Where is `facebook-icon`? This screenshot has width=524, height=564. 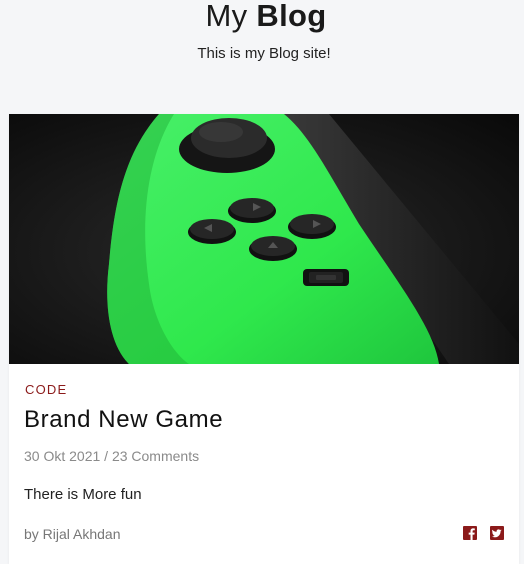 facebook-icon is located at coordinates (470, 533).